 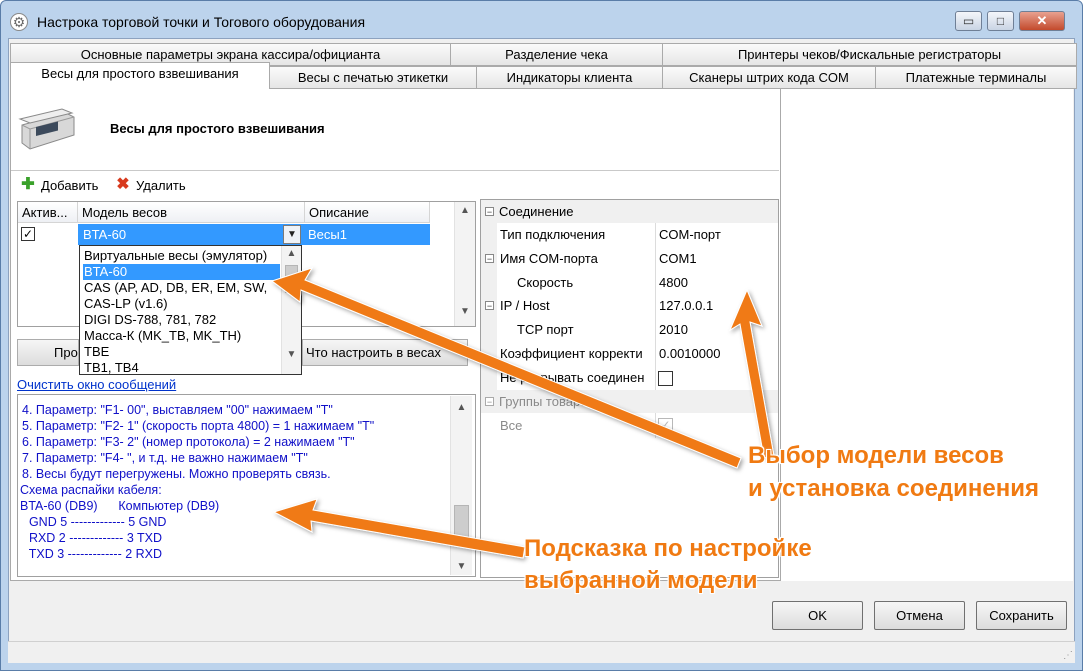 I want to click on property-ip-host-value: 127.0.0.1, so click(x=685, y=305).